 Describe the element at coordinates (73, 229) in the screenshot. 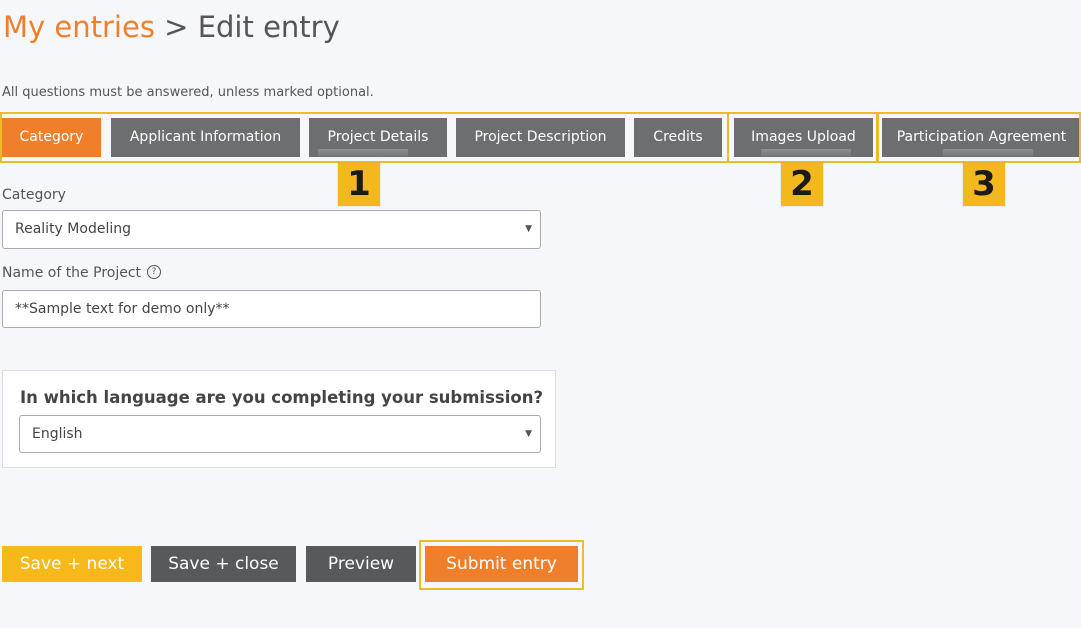

I see `category-select-value: Reality Modeling` at that location.